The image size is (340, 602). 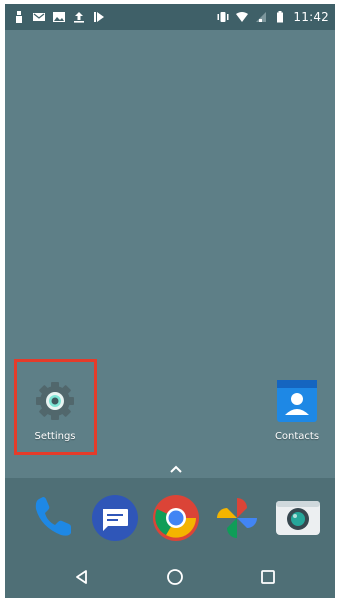 What do you see at coordinates (261, 17) in the screenshot?
I see `signal-icon` at bounding box center [261, 17].